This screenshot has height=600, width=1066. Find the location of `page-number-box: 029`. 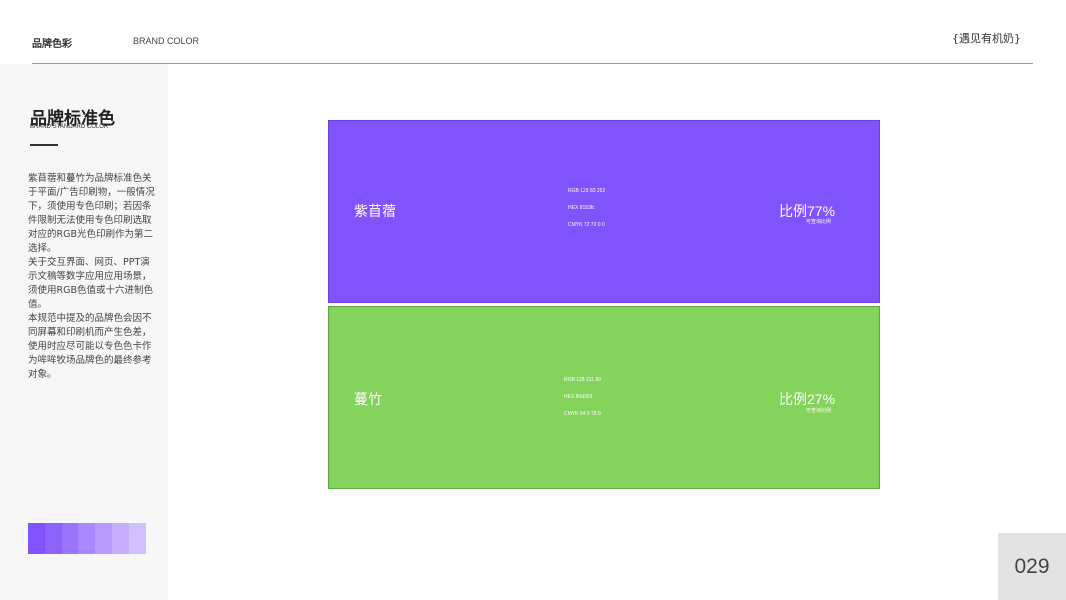

page-number-box: 029 is located at coordinates (1032, 566).